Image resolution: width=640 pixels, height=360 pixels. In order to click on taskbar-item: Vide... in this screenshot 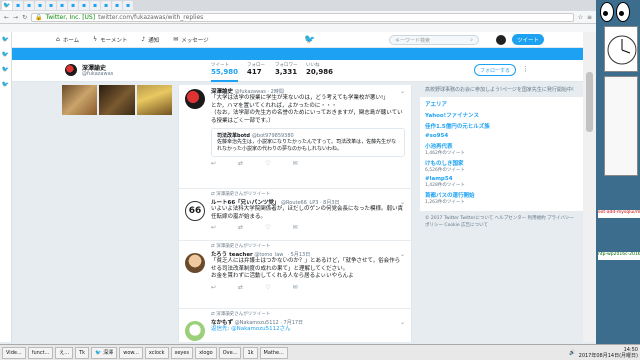, I will do `click(14, 352)`.